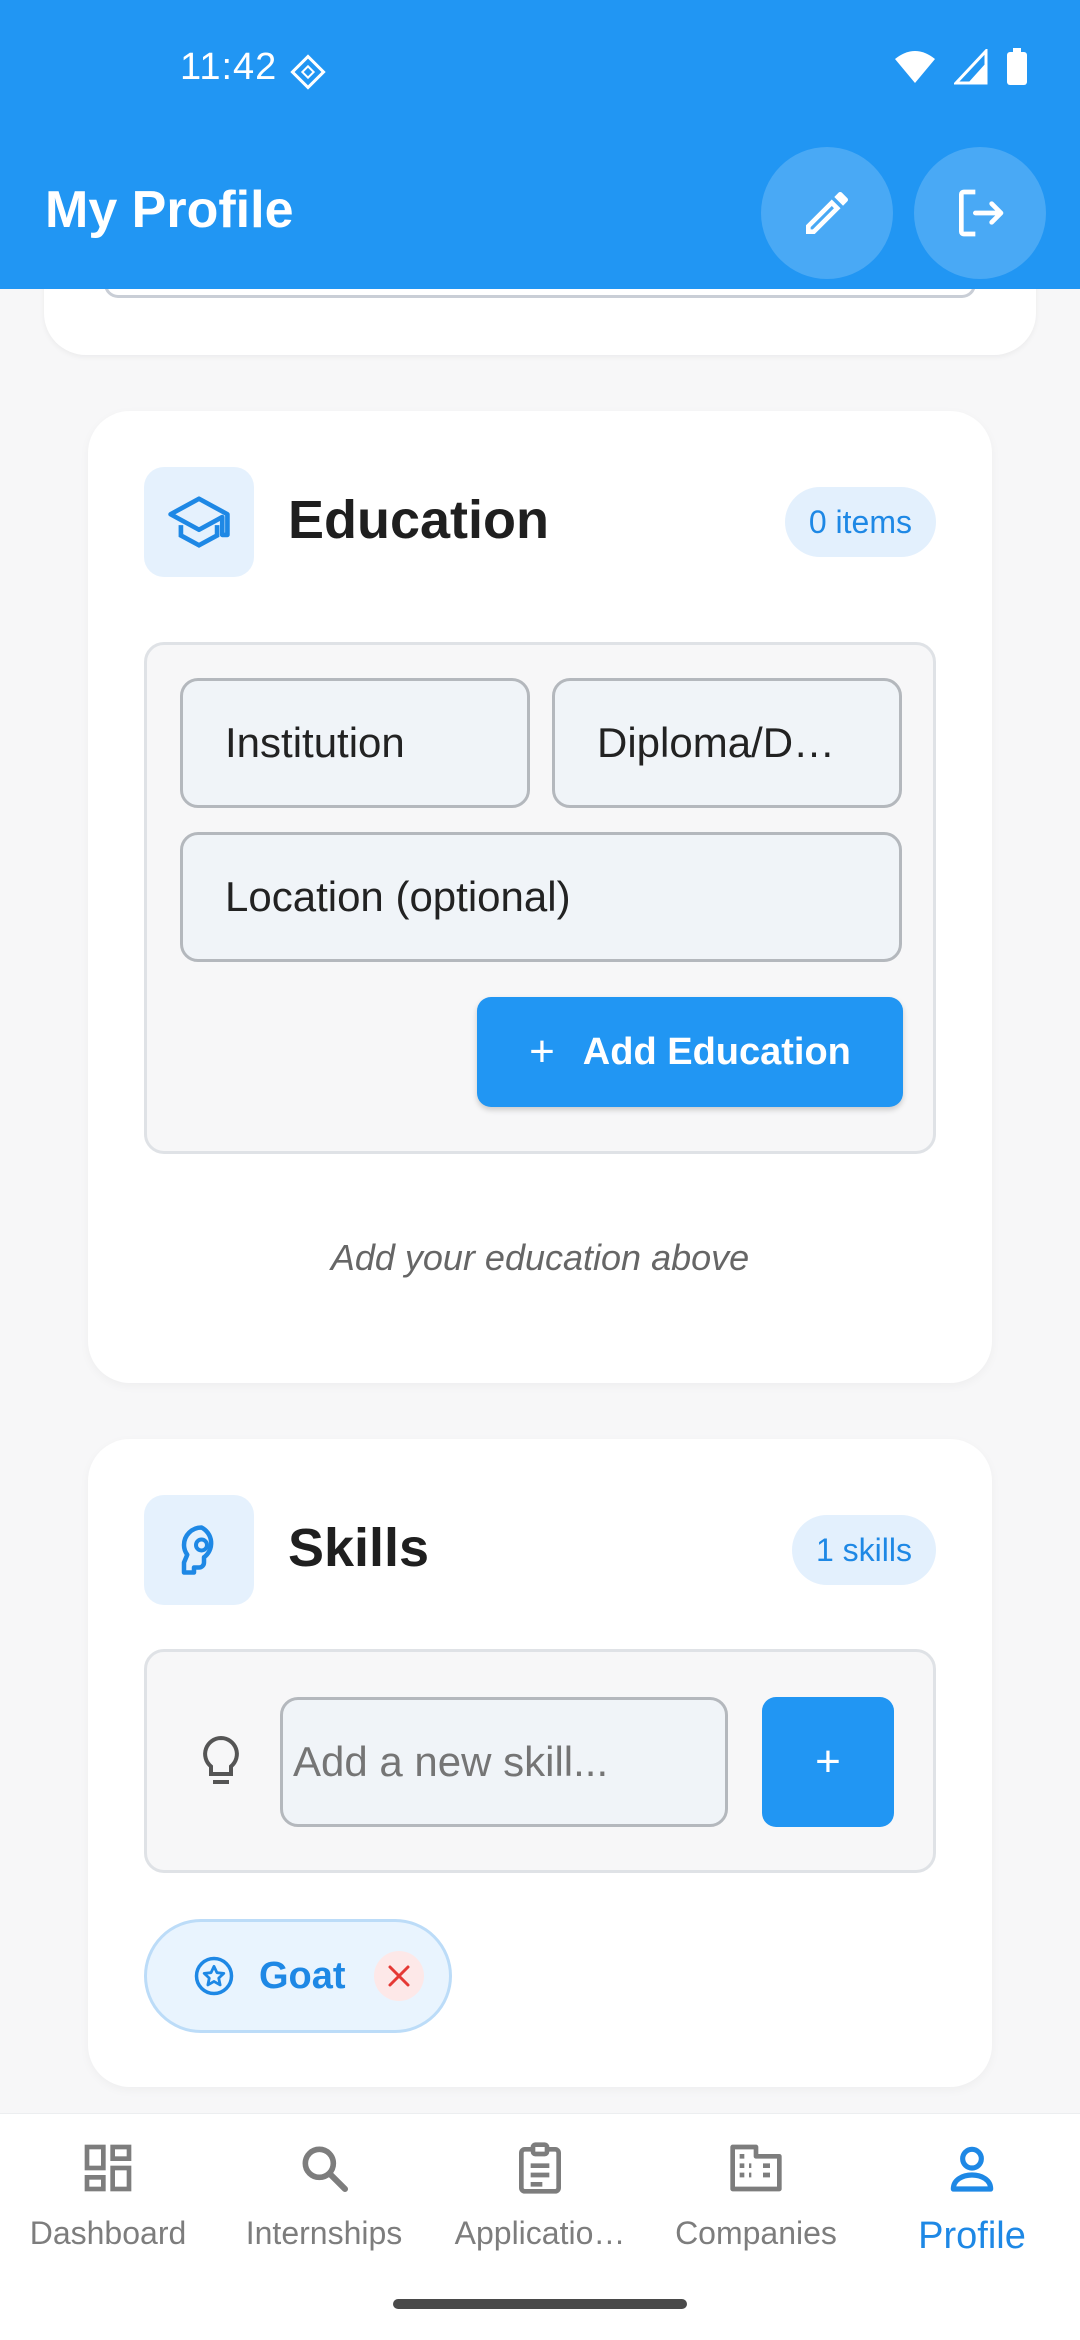 The image size is (1080, 2340). I want to click on nav-dashboard: Dashboard, so click(108, 2196).